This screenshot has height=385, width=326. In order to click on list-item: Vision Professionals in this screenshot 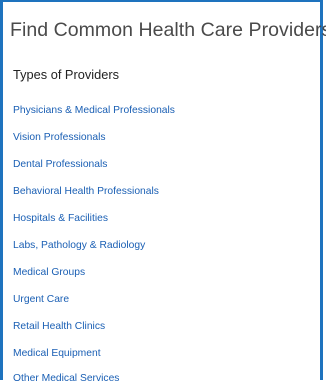, I will do `click(59, 136)`.